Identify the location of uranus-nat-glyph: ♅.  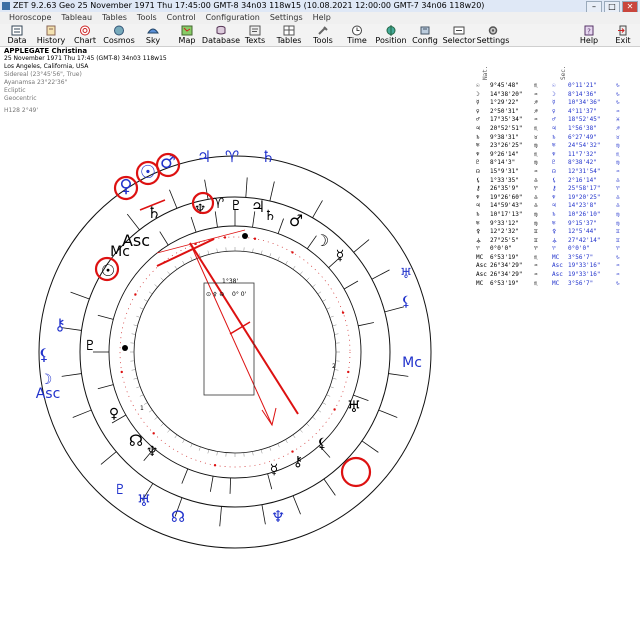
(354, 406).